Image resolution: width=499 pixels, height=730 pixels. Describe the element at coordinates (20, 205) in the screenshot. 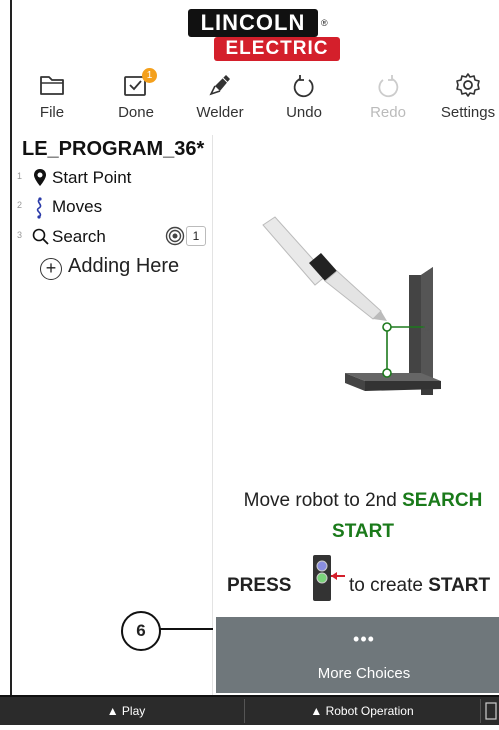

I see `step-number: 2` at that location.